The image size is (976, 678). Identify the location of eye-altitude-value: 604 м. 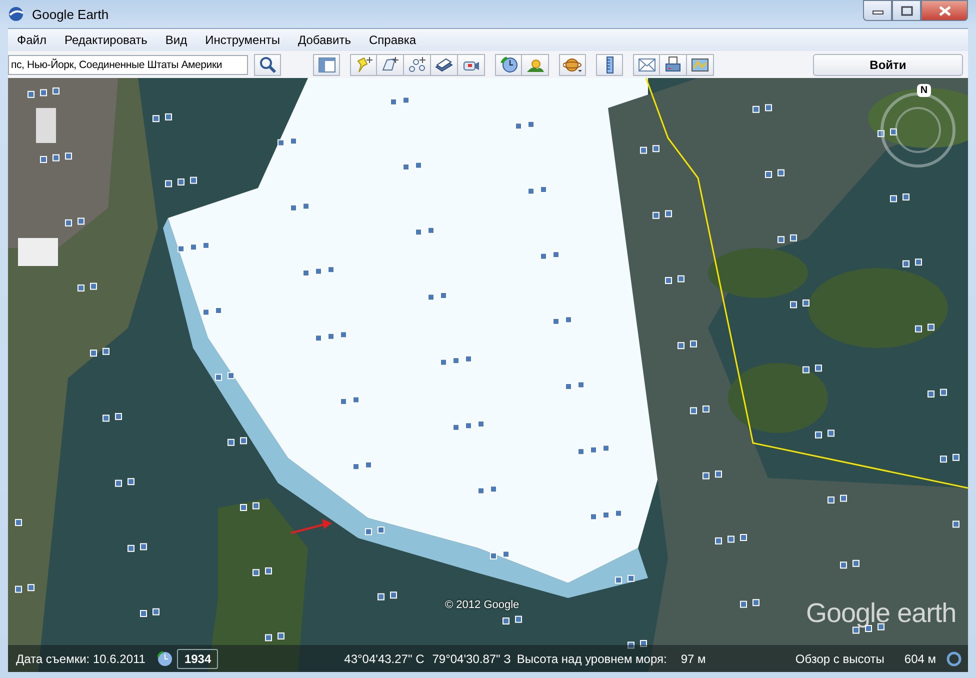
(920, 659).